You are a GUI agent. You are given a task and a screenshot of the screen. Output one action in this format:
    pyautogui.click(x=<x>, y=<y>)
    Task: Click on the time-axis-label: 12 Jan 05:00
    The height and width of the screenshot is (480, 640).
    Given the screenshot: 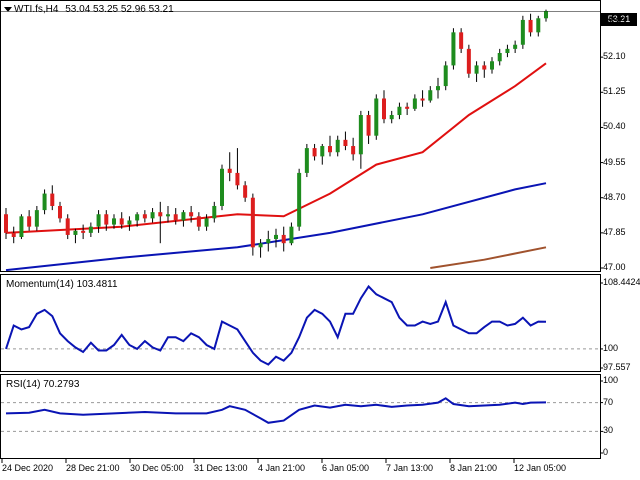 What is the action you would take?
    pyautogui.click(x=540, y=468)
    